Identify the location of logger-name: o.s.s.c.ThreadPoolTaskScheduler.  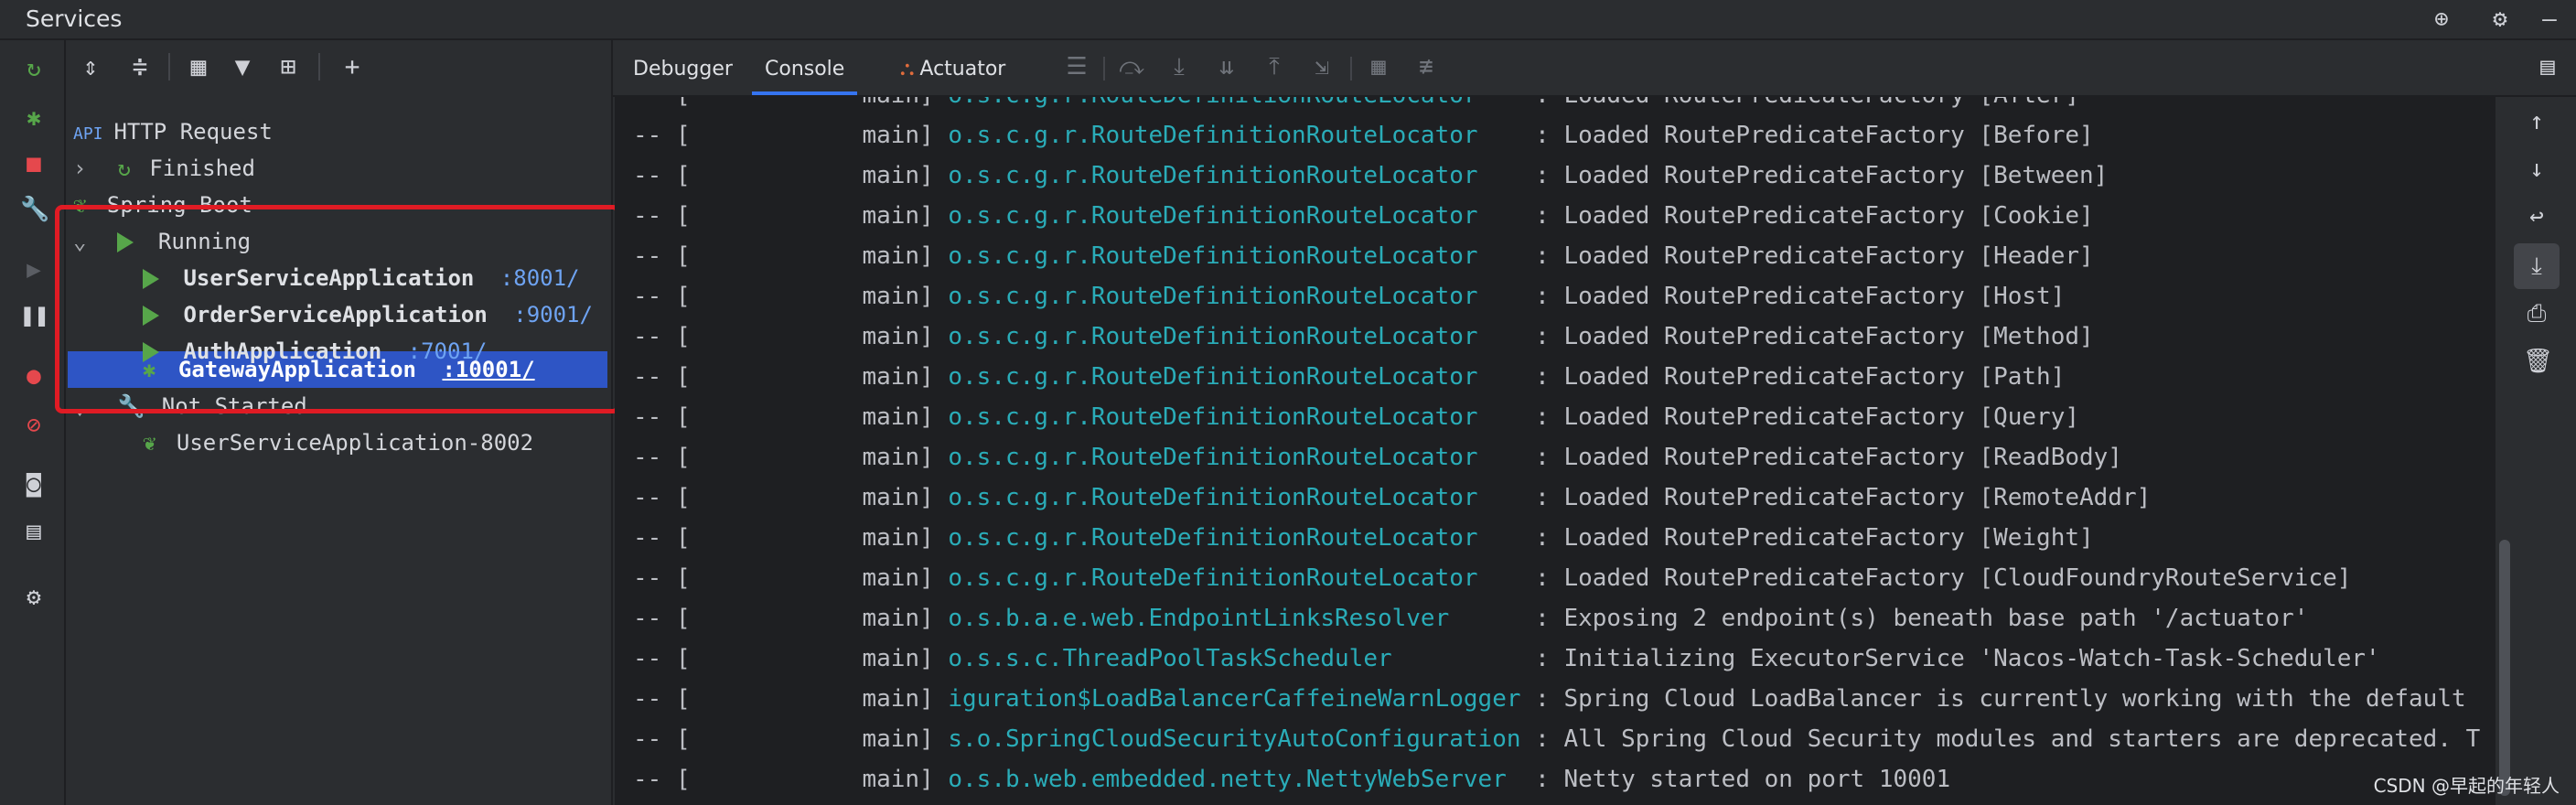
(1234, 659).